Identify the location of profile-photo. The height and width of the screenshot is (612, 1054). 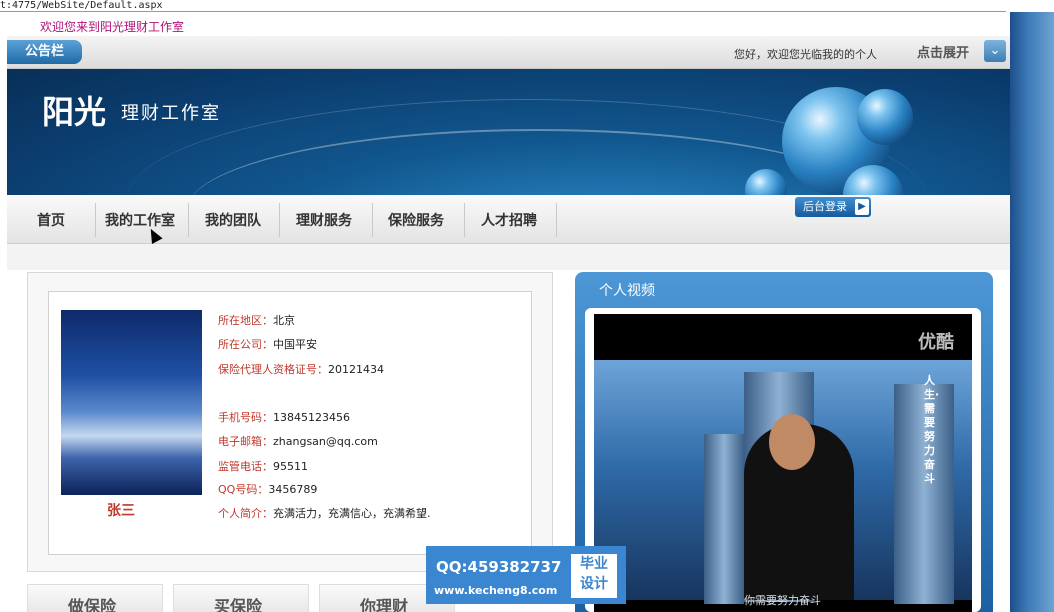
(131, 402).